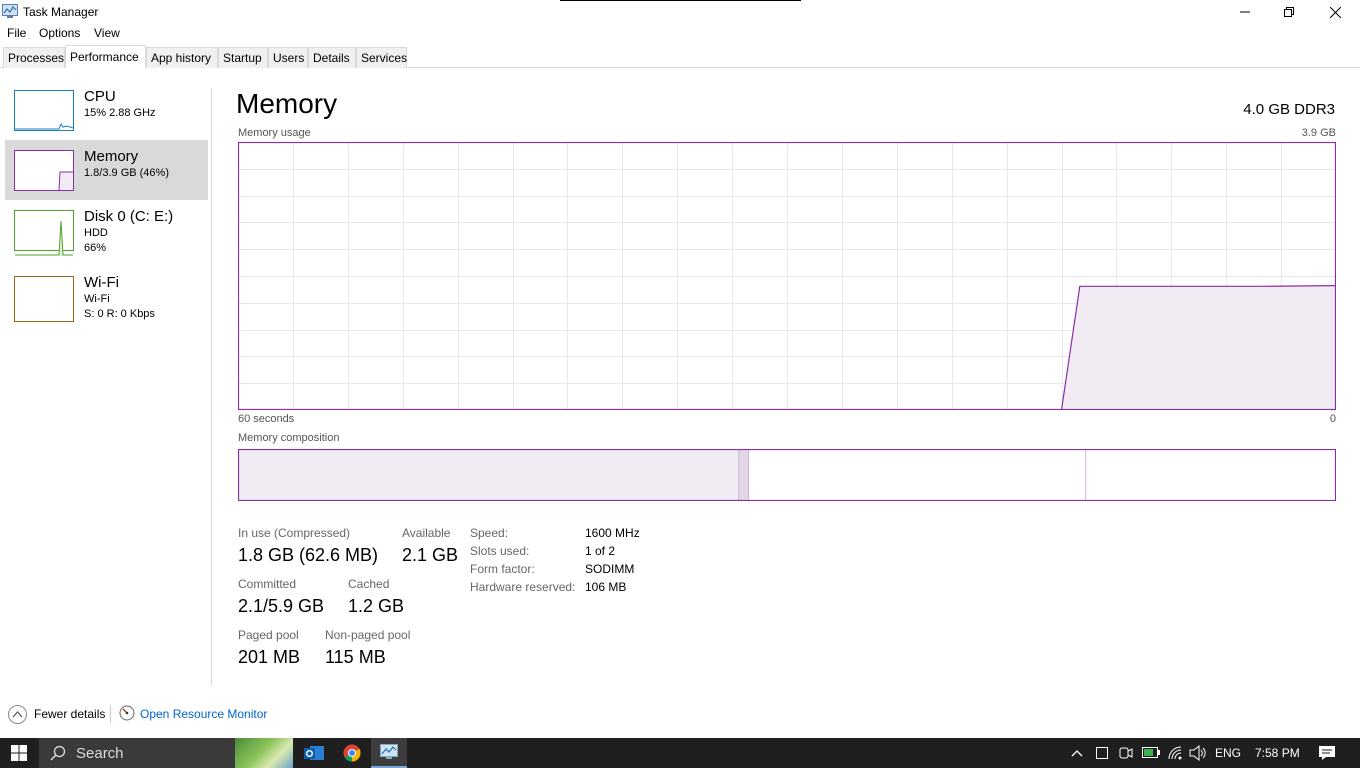 Image resolution: width=1360 pixels, height=768 pixels. Describe the element at coordinates (680, 753) in the screenshot. I see `taskbar: Search ENG 7:58 PM` at that location.